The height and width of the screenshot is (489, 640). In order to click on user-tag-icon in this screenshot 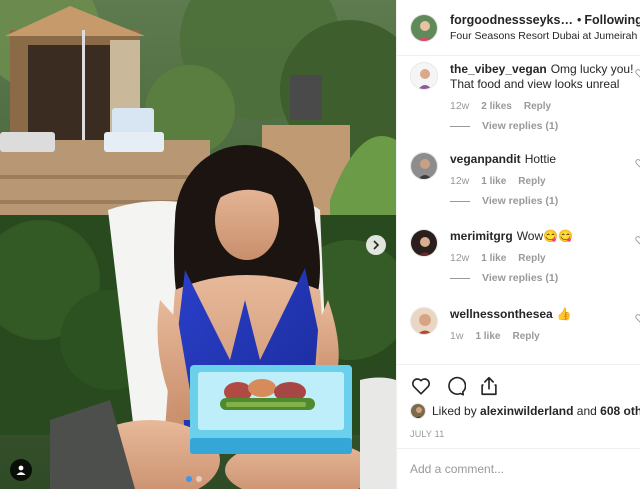, I will do `click(21, 470)`.